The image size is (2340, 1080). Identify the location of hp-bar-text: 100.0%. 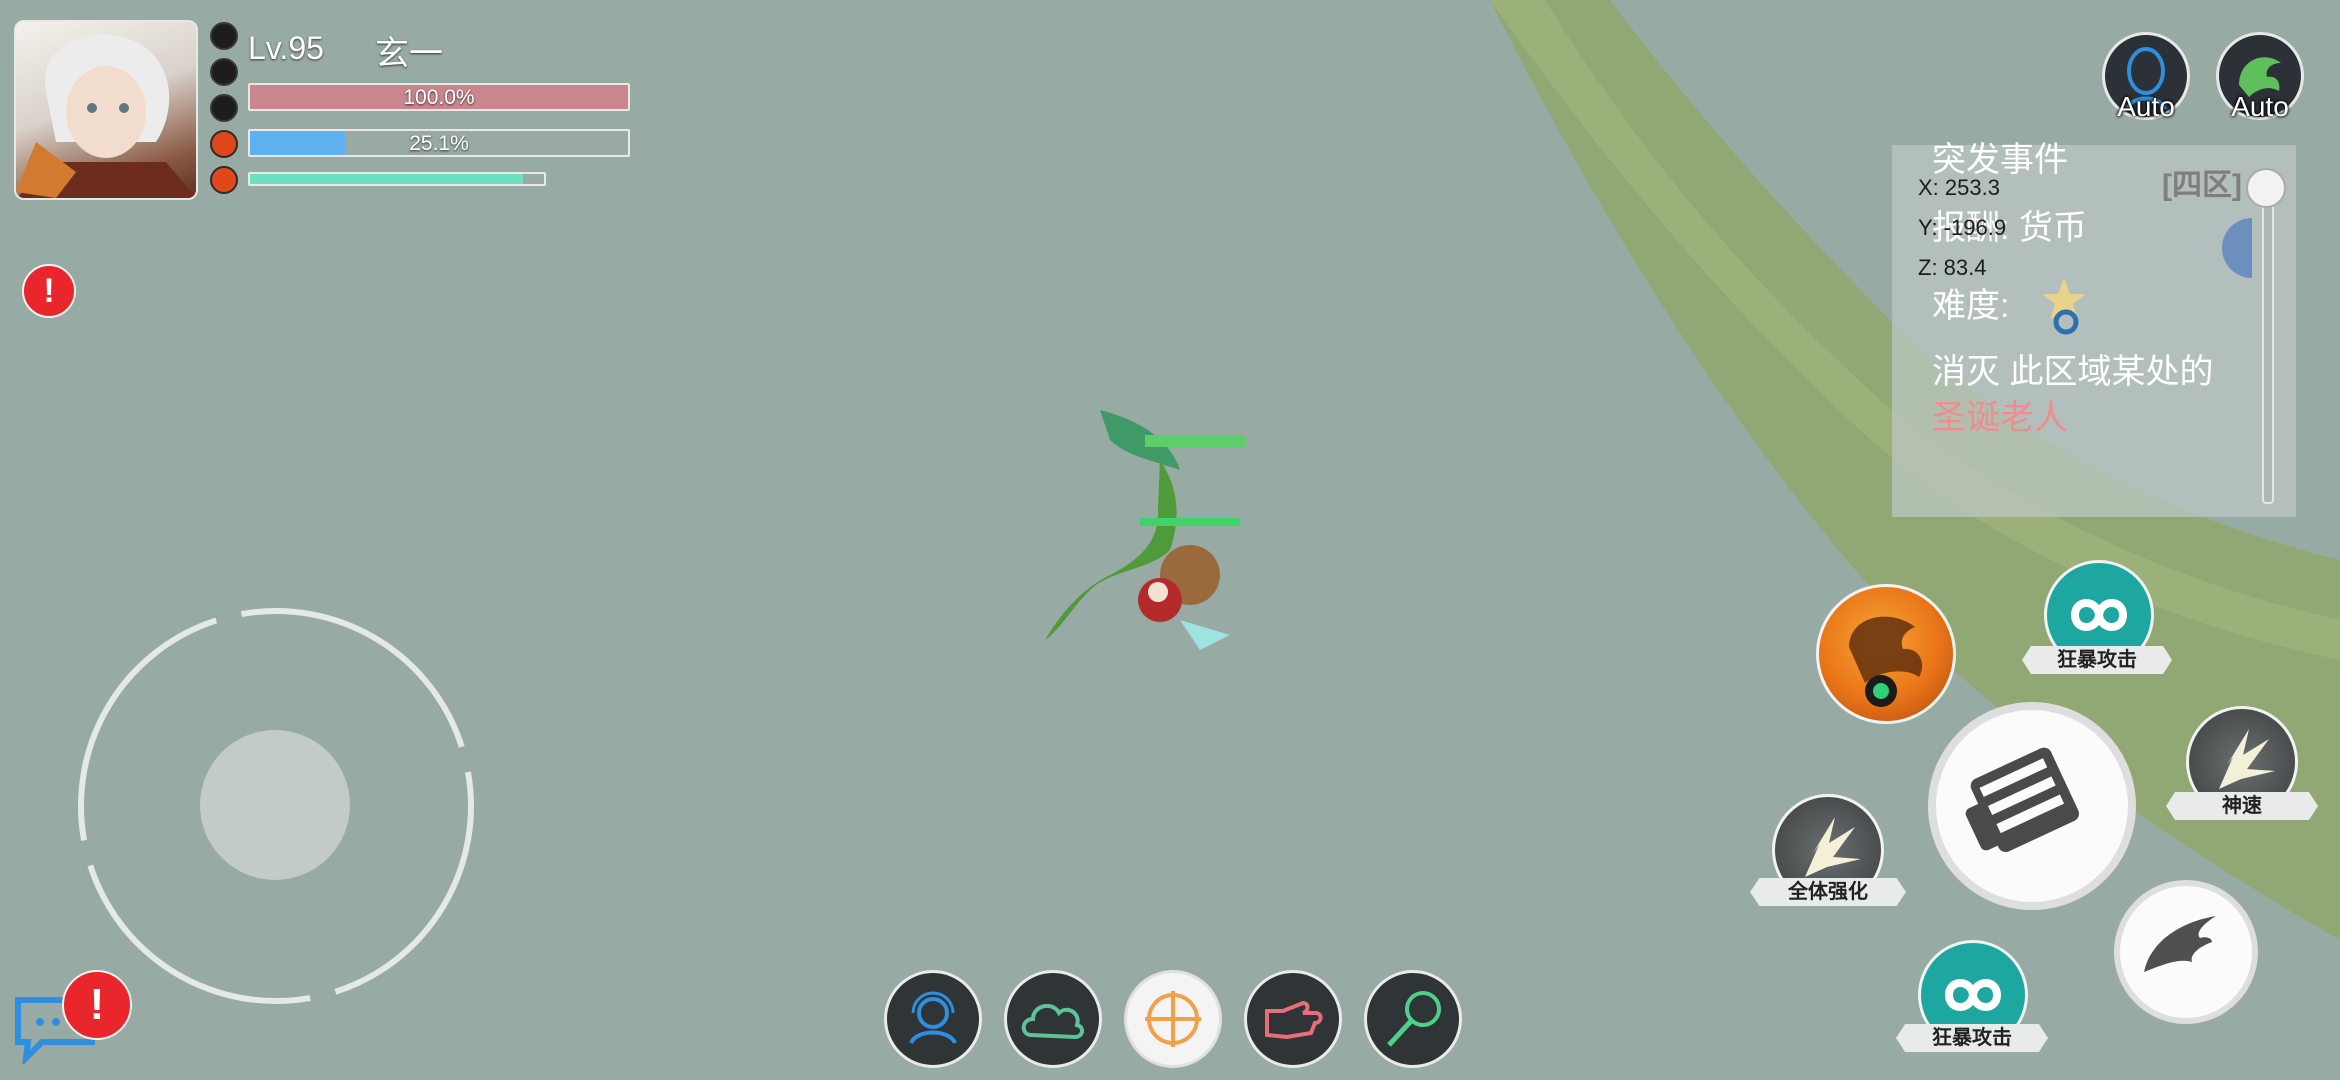
(439, 97).